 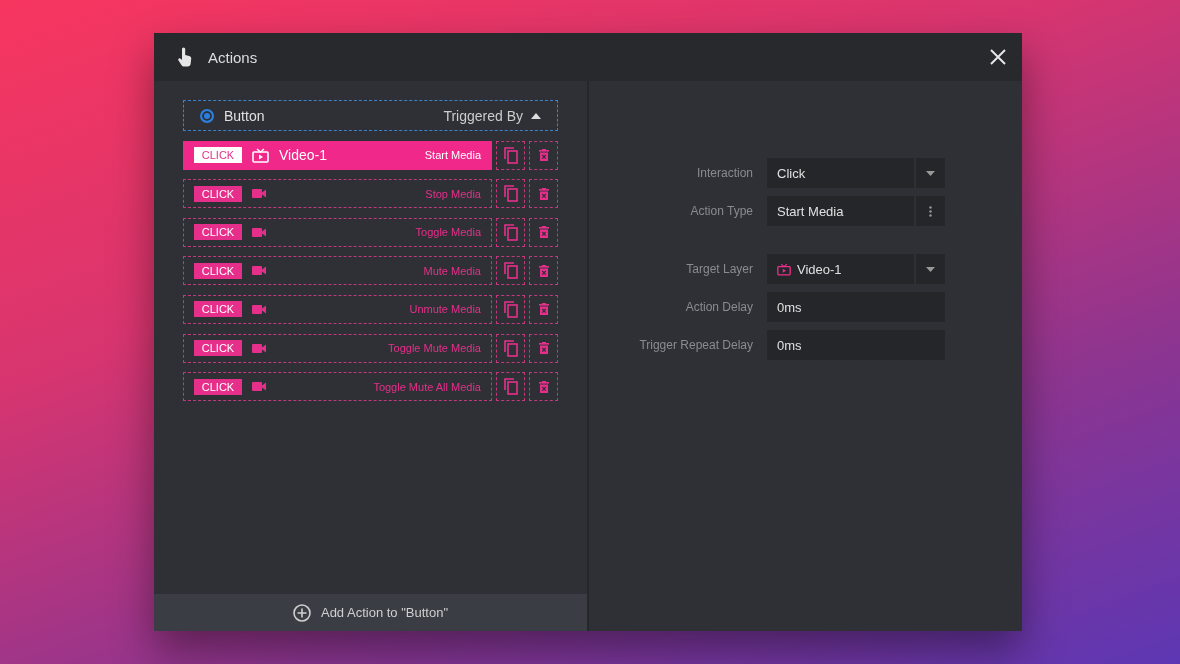 I want to click on action-type-select: Start Media, so click(x=856, y=211).